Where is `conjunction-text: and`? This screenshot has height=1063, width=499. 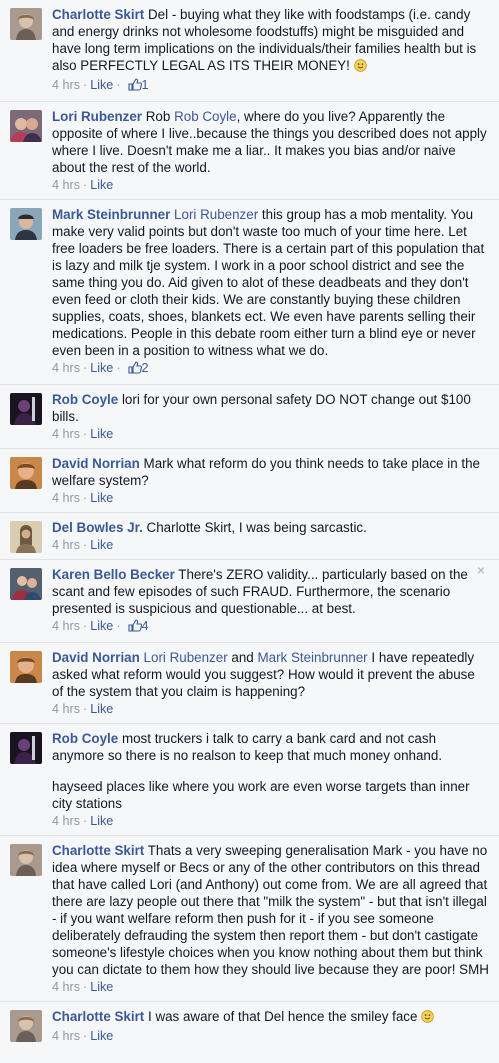 conjunction-text: and is located at coordinates (242, 657).